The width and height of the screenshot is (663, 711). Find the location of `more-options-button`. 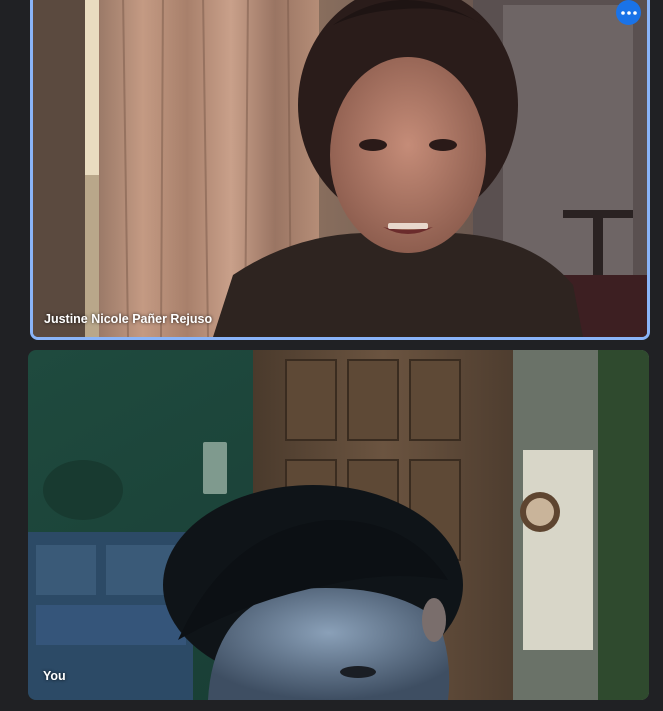

more-options-button is located at coordinates (628, 12).